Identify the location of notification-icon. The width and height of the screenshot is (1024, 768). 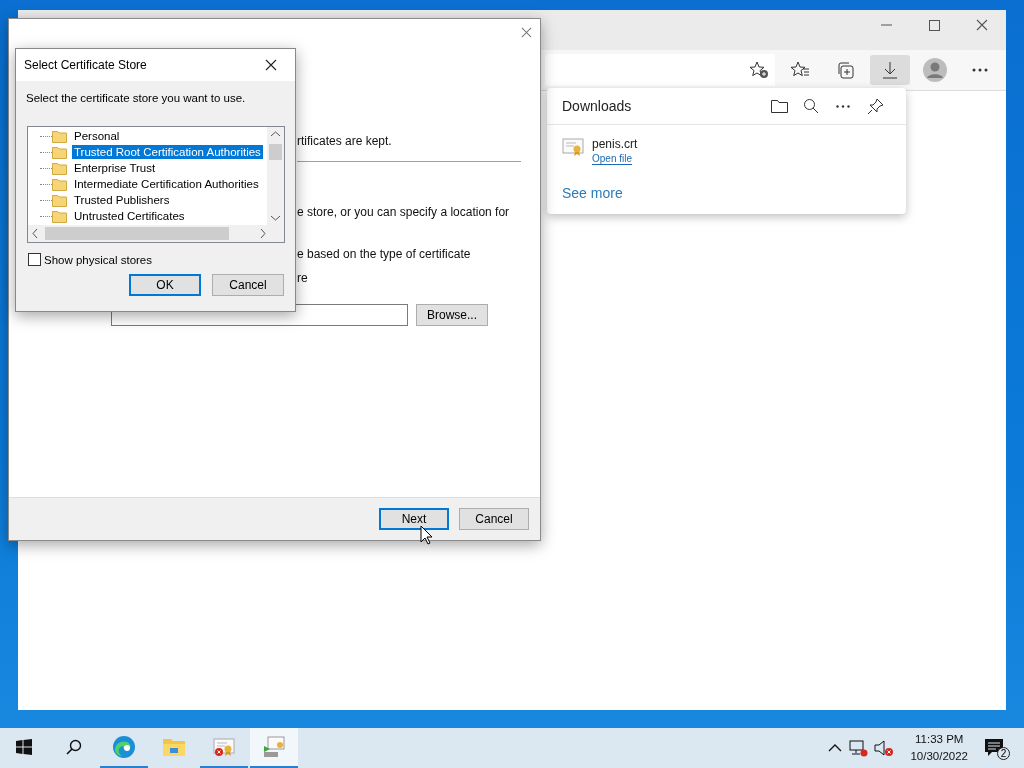
(994, 748).